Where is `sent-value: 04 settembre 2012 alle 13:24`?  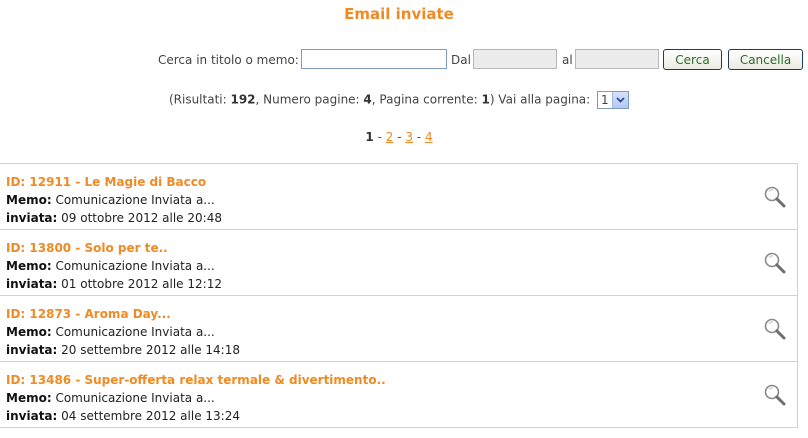
sent-value: 04 settembre 2012 alle 13:24 is located at coordinates (148, 416).